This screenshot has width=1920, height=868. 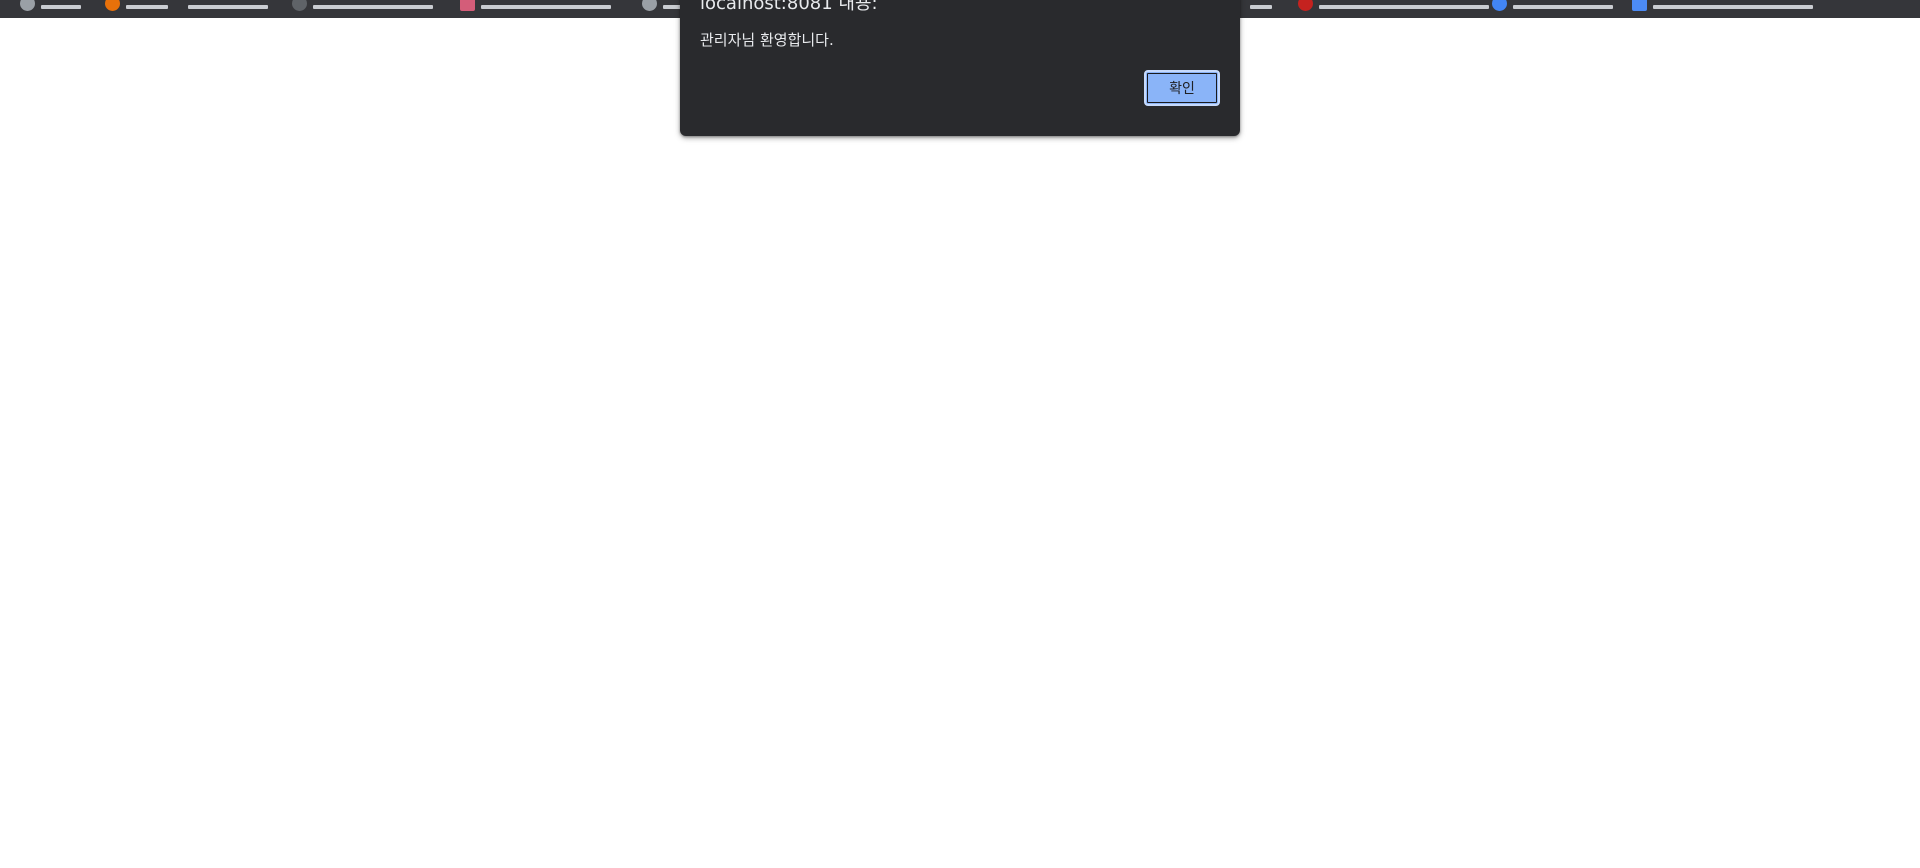 What do you see at coordinates (960, 68) in the screenshot?
I see `alert-dialog: localhost:8081 내용: 관리자님 환영합니다. 확인` at bounding box center [960, 68].